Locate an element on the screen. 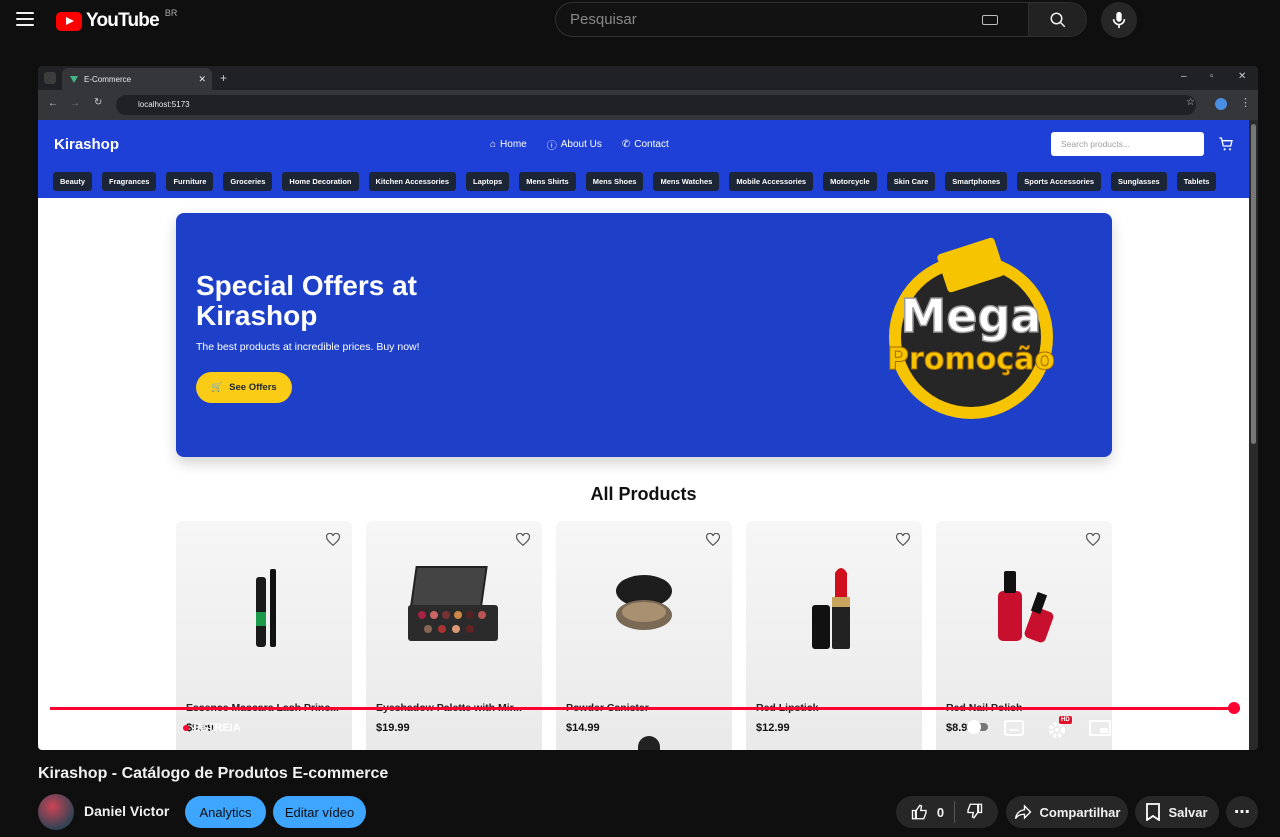 The height and width of the screenshot is (837, 1280). menu-icon is located at coordinates (25, 19).